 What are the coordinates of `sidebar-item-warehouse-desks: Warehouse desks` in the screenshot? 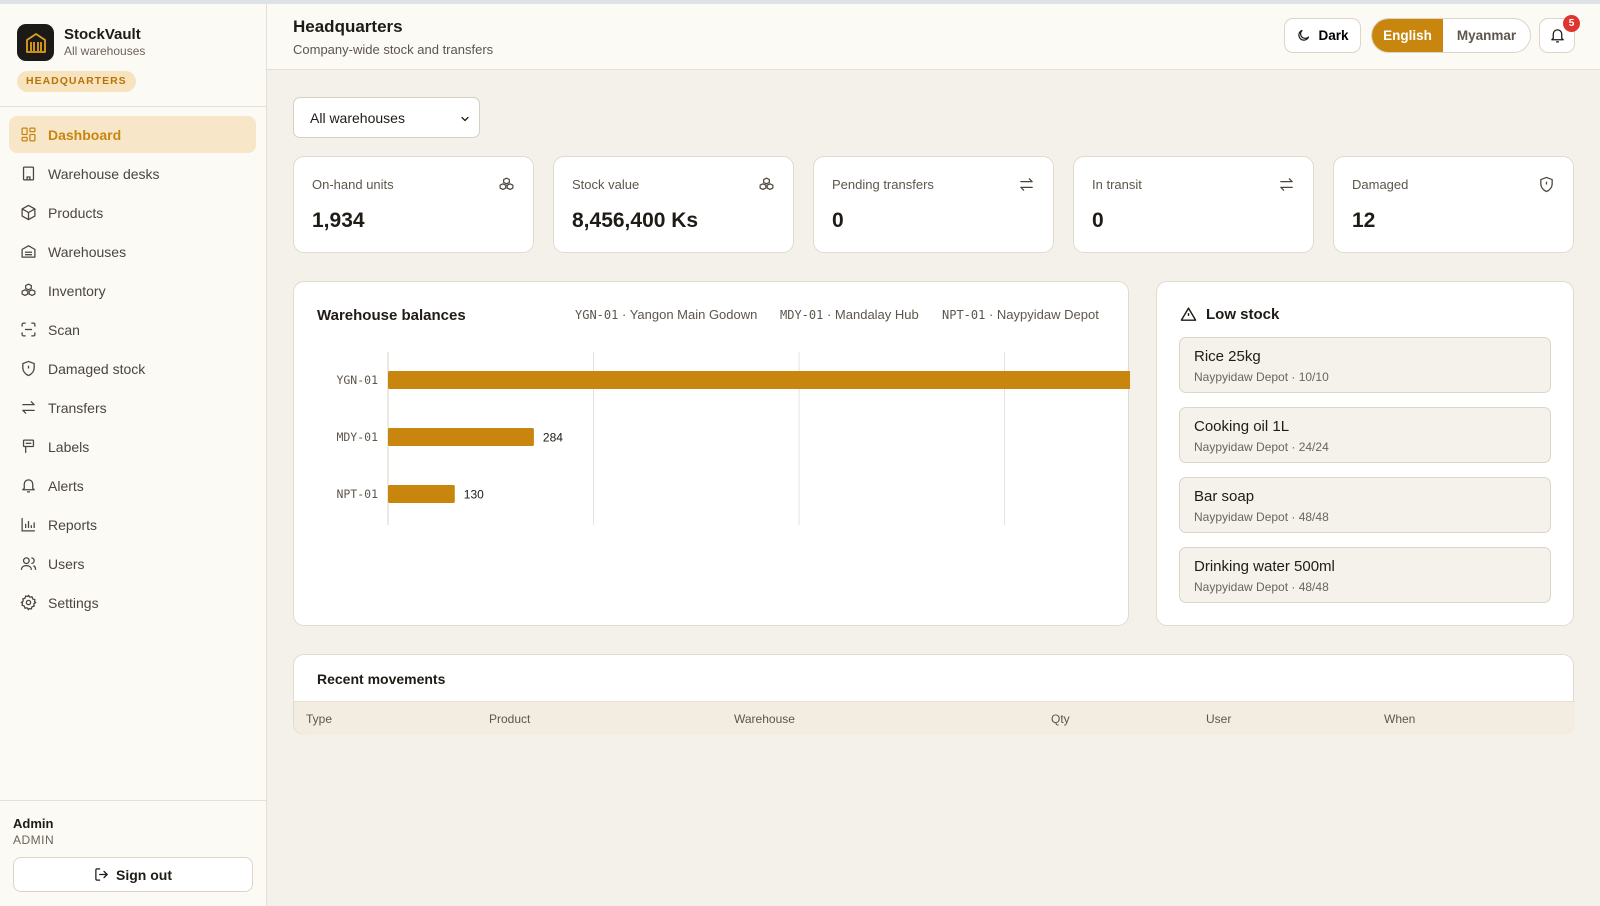 It's located at (132, 173).